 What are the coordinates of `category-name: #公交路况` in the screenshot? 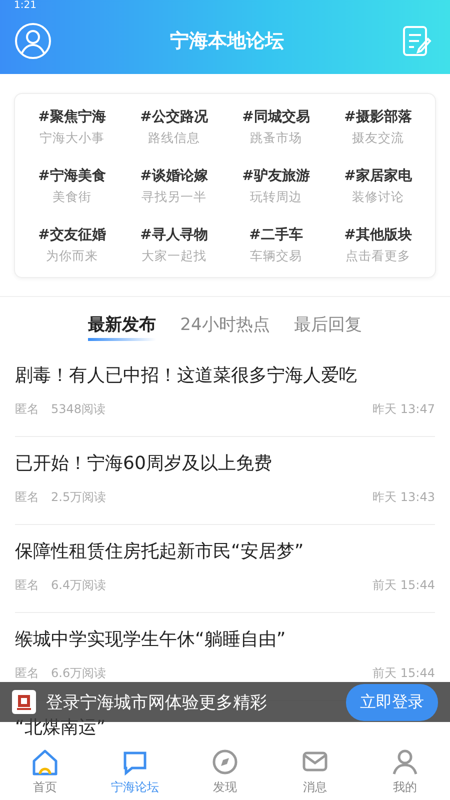 It's located at (174, 117).